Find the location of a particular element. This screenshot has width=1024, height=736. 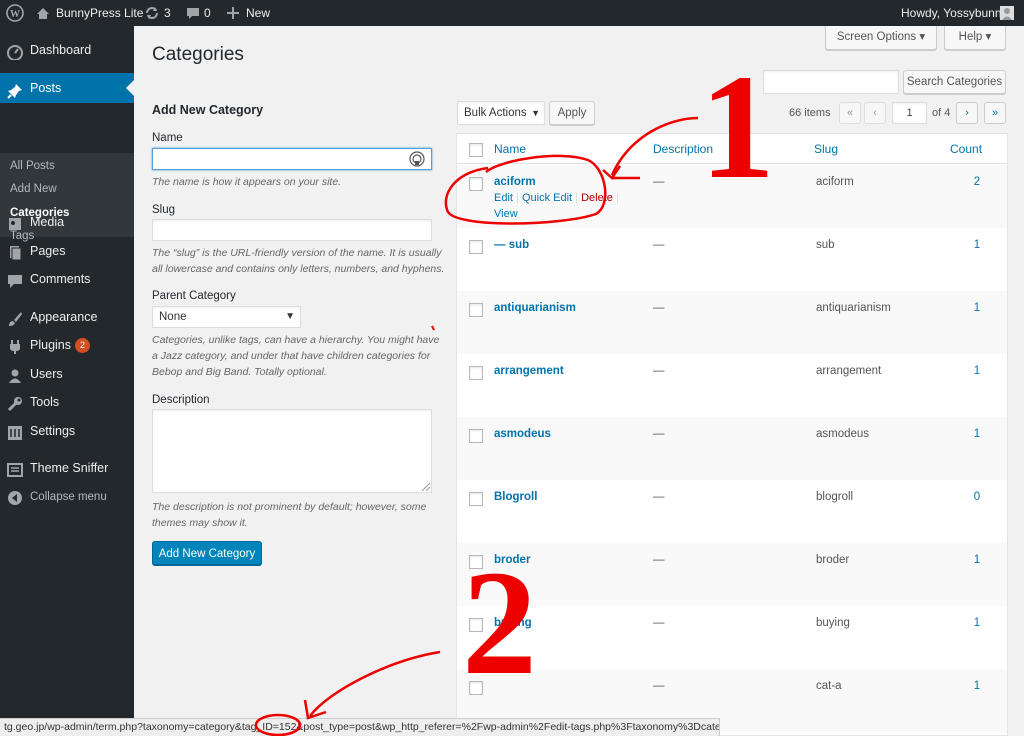

sidebar-item-pages: Pages is located at coordinates (67, 251).